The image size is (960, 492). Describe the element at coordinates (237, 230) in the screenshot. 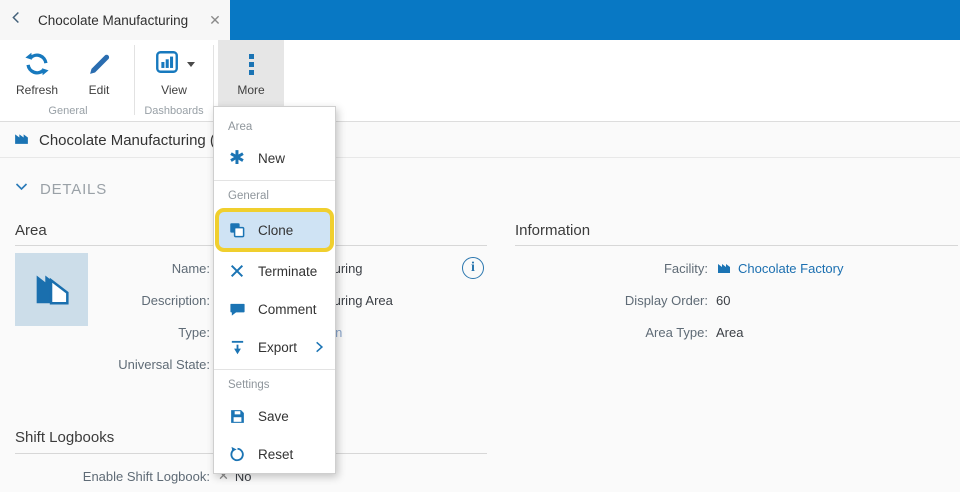

I see `clone-icon` at that location.